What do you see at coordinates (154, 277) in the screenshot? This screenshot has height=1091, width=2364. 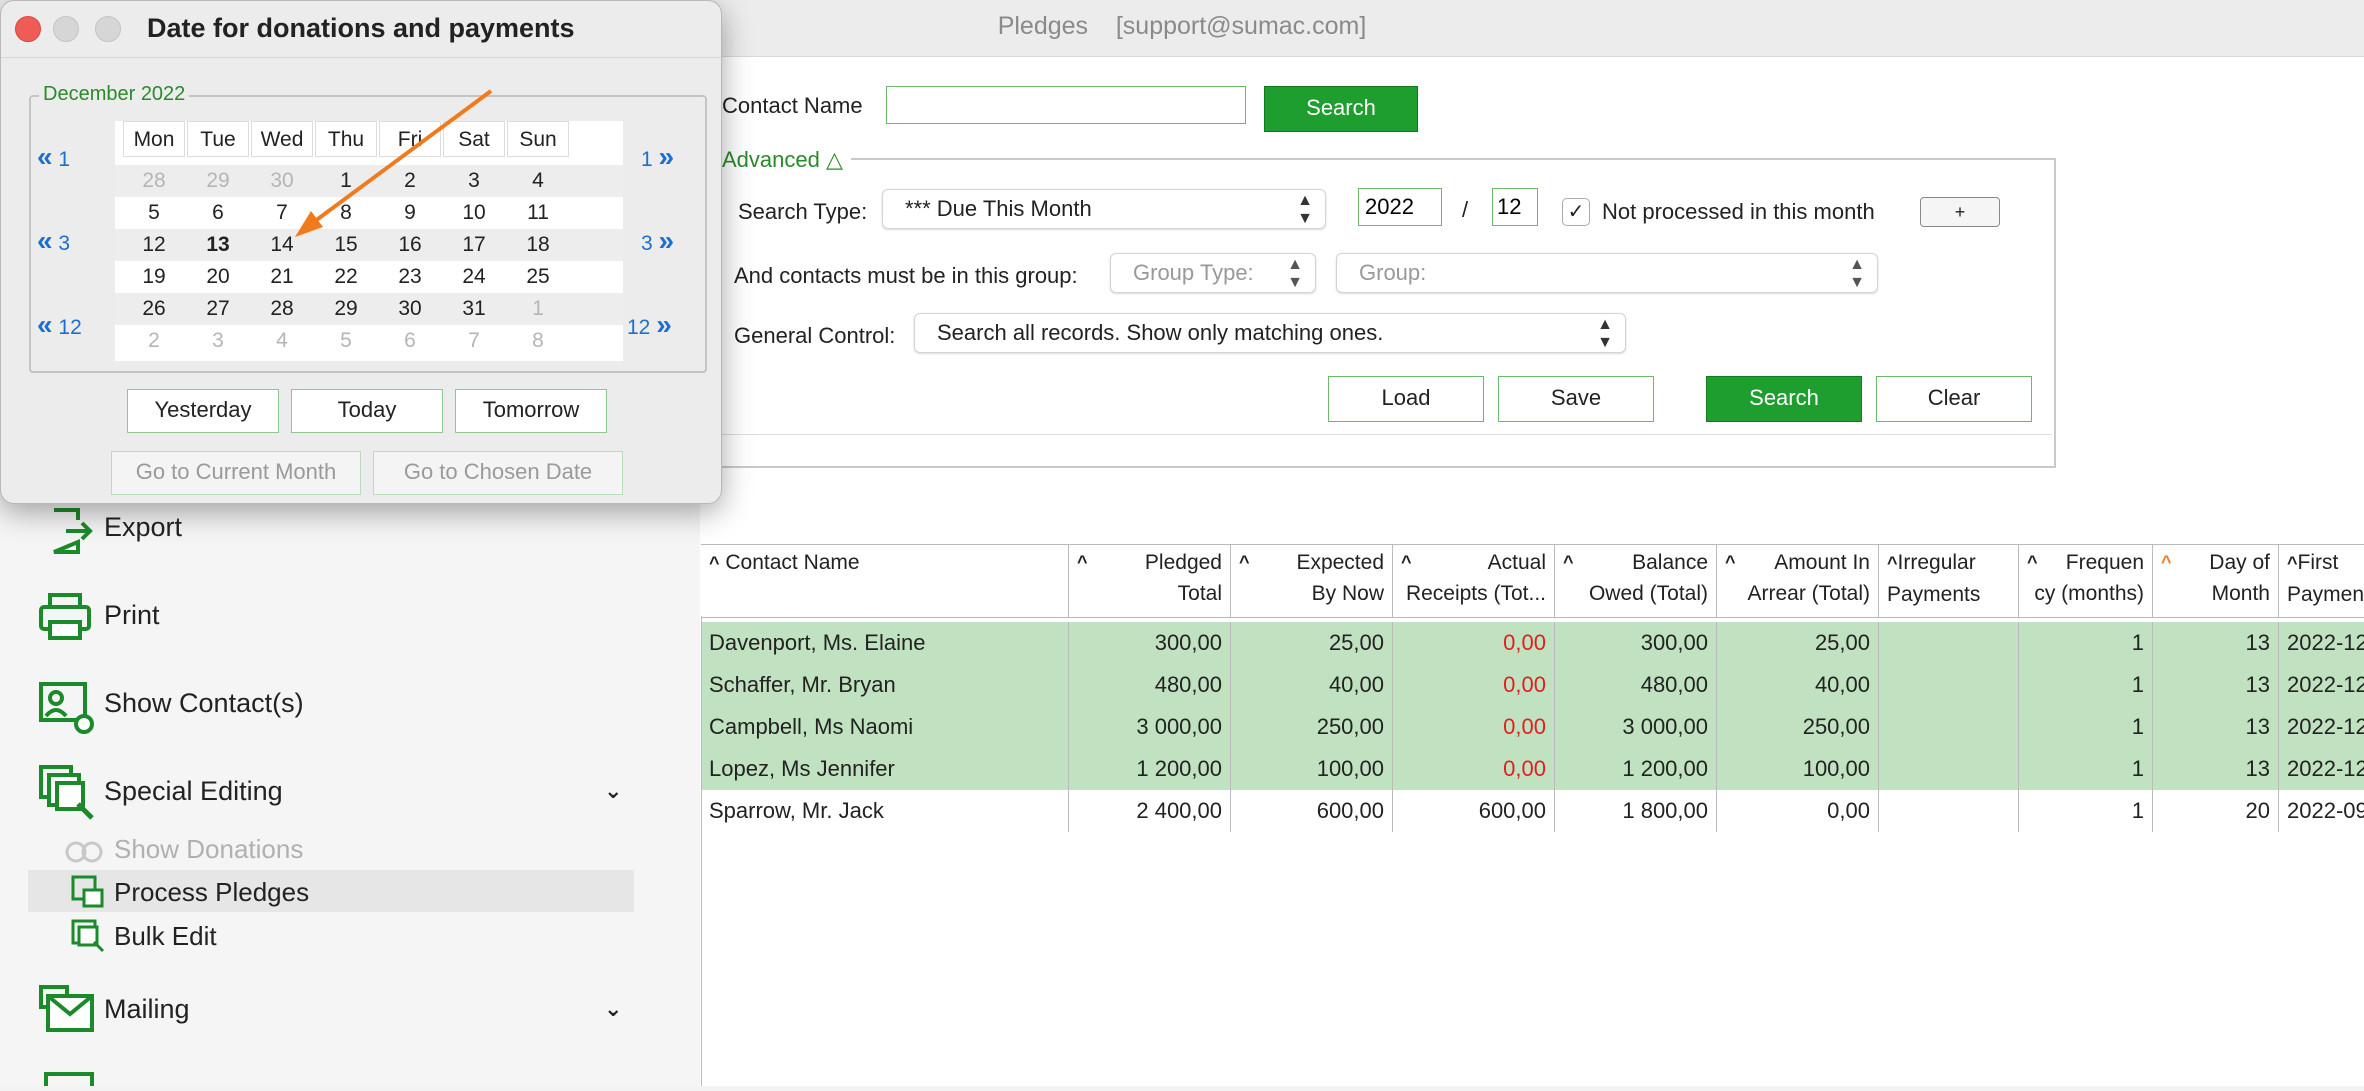 I see `calendar-day: 19` at bounding box center [154, 277].